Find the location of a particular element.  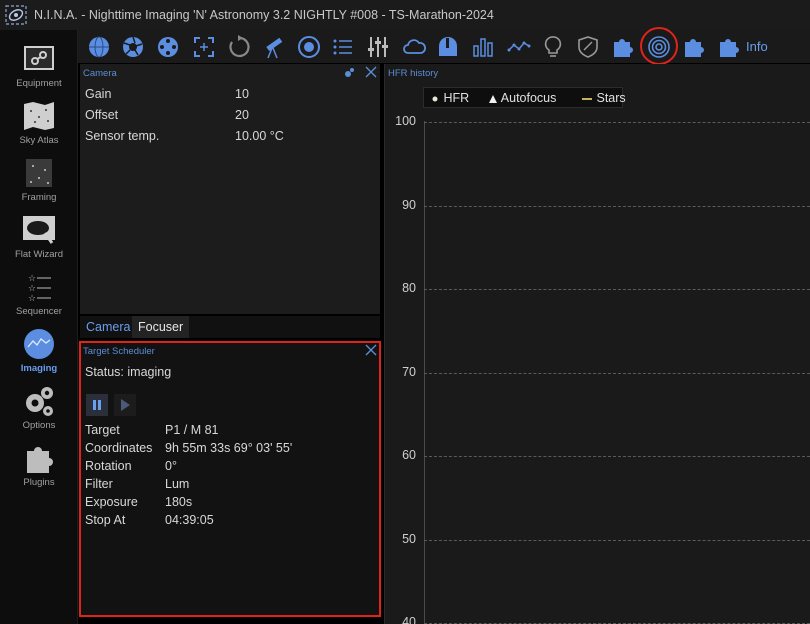

y-tick-label: 40 is located at coordinates (409, 619).